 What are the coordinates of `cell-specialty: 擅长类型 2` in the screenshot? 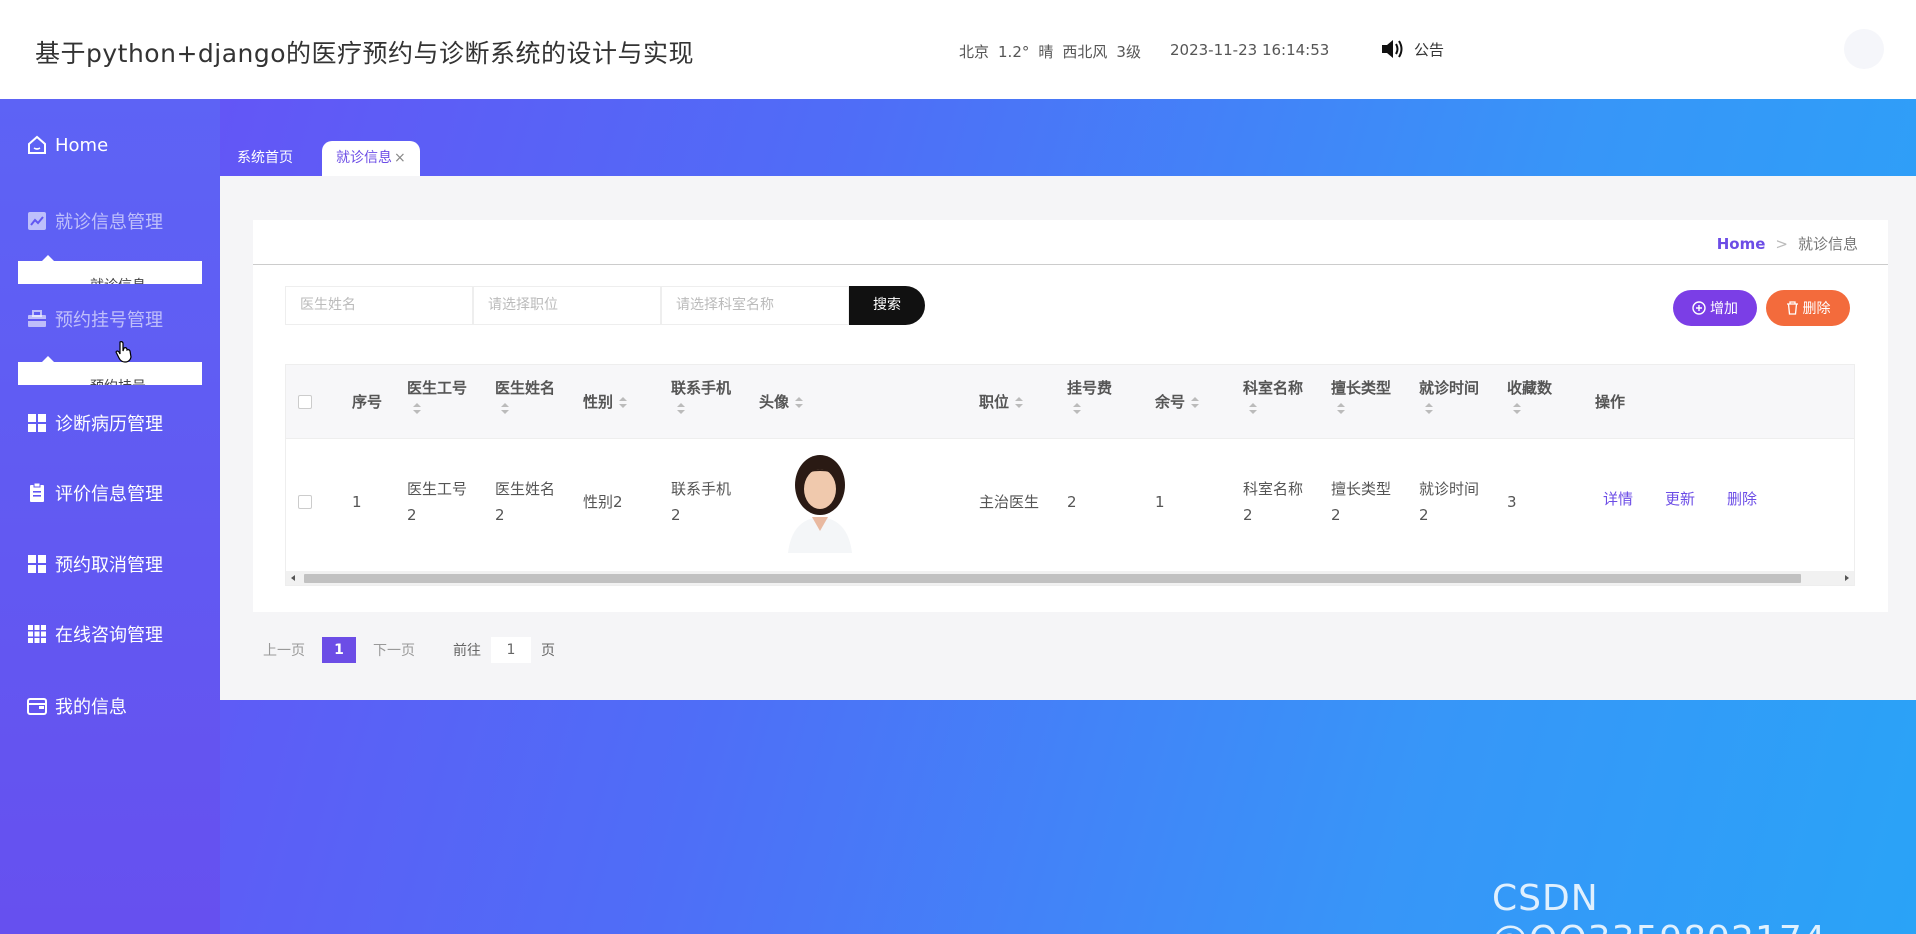 It's located at (1361, 502).